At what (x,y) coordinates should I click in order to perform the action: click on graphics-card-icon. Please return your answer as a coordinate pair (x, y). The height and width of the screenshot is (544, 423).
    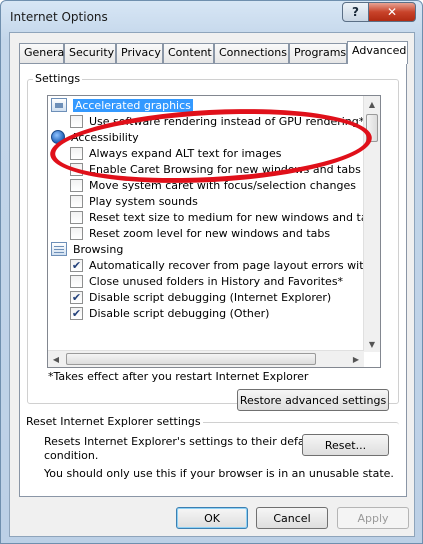
    Looking at the image, I should click on (59, 105).